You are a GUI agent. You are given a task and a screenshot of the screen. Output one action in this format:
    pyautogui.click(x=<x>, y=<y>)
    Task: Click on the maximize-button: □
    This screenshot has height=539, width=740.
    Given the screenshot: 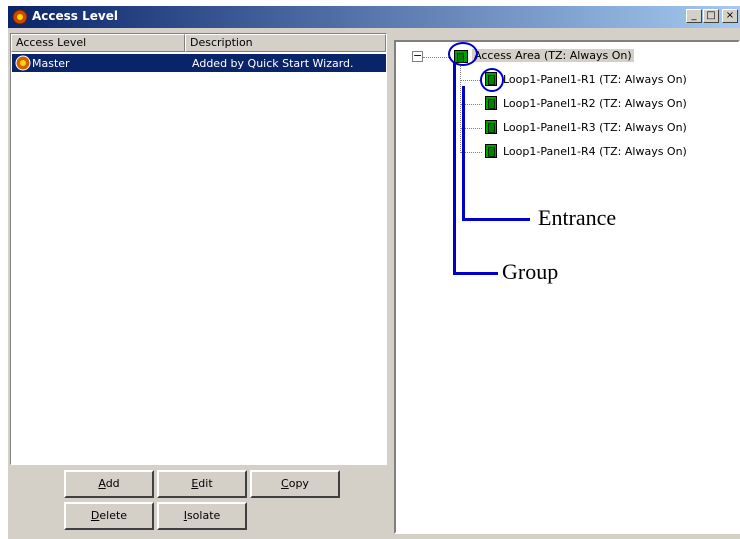 What is the action you would take?
    pyautogui.click(x=711, y=16)
    